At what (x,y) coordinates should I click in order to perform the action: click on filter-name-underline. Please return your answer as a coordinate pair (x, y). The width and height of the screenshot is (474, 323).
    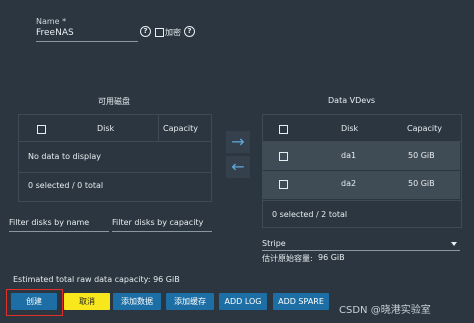
    Looking at the image, I should click on (59, 231).